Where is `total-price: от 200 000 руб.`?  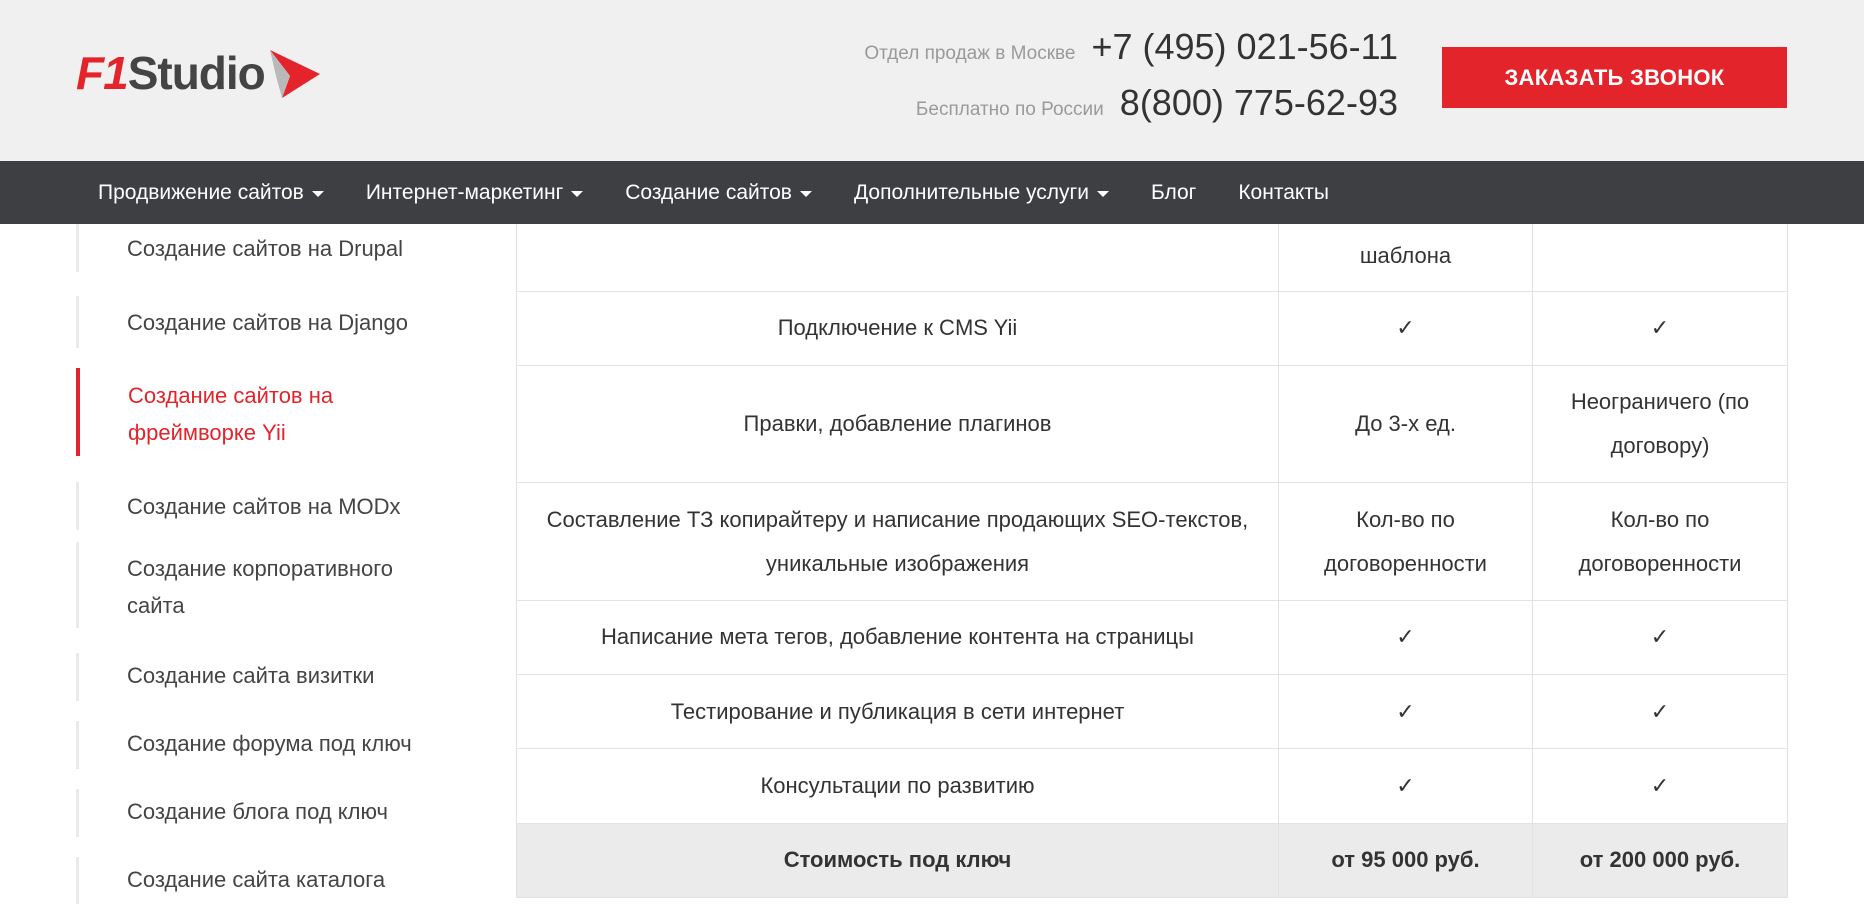
total-price: от 200 000 руб. is located at coordinates (1660, 860).